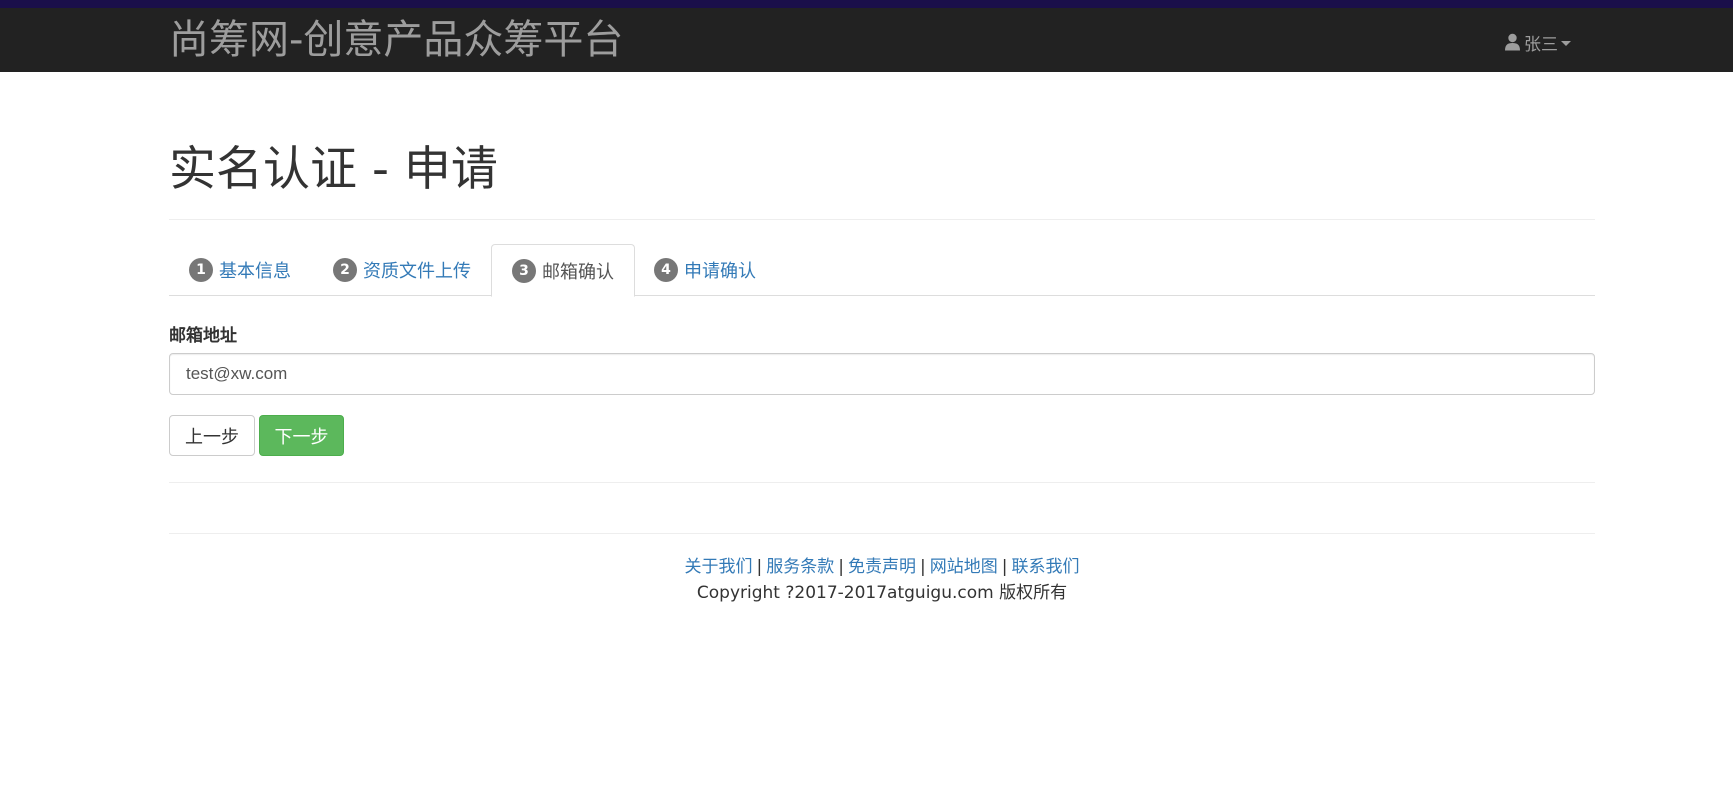 This screenshot has width=1733, height=798. Describe the element at coordinates (1541, 44) in the screenshot. I see `user-name: 张三` at that location.